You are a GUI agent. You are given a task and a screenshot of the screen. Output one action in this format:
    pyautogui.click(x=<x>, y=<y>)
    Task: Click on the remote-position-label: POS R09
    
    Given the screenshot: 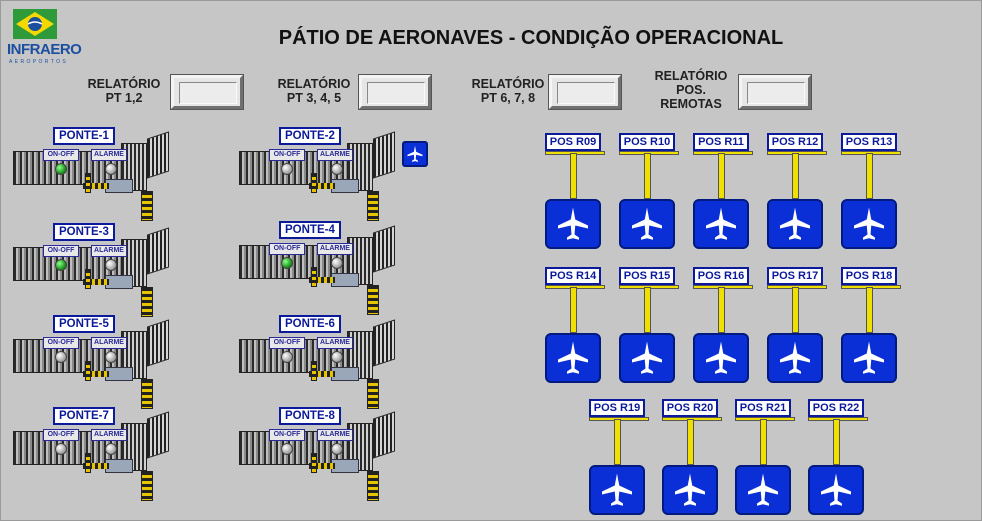 What is the action you would take?
    pyautogui.click(x=573, y=142)
    